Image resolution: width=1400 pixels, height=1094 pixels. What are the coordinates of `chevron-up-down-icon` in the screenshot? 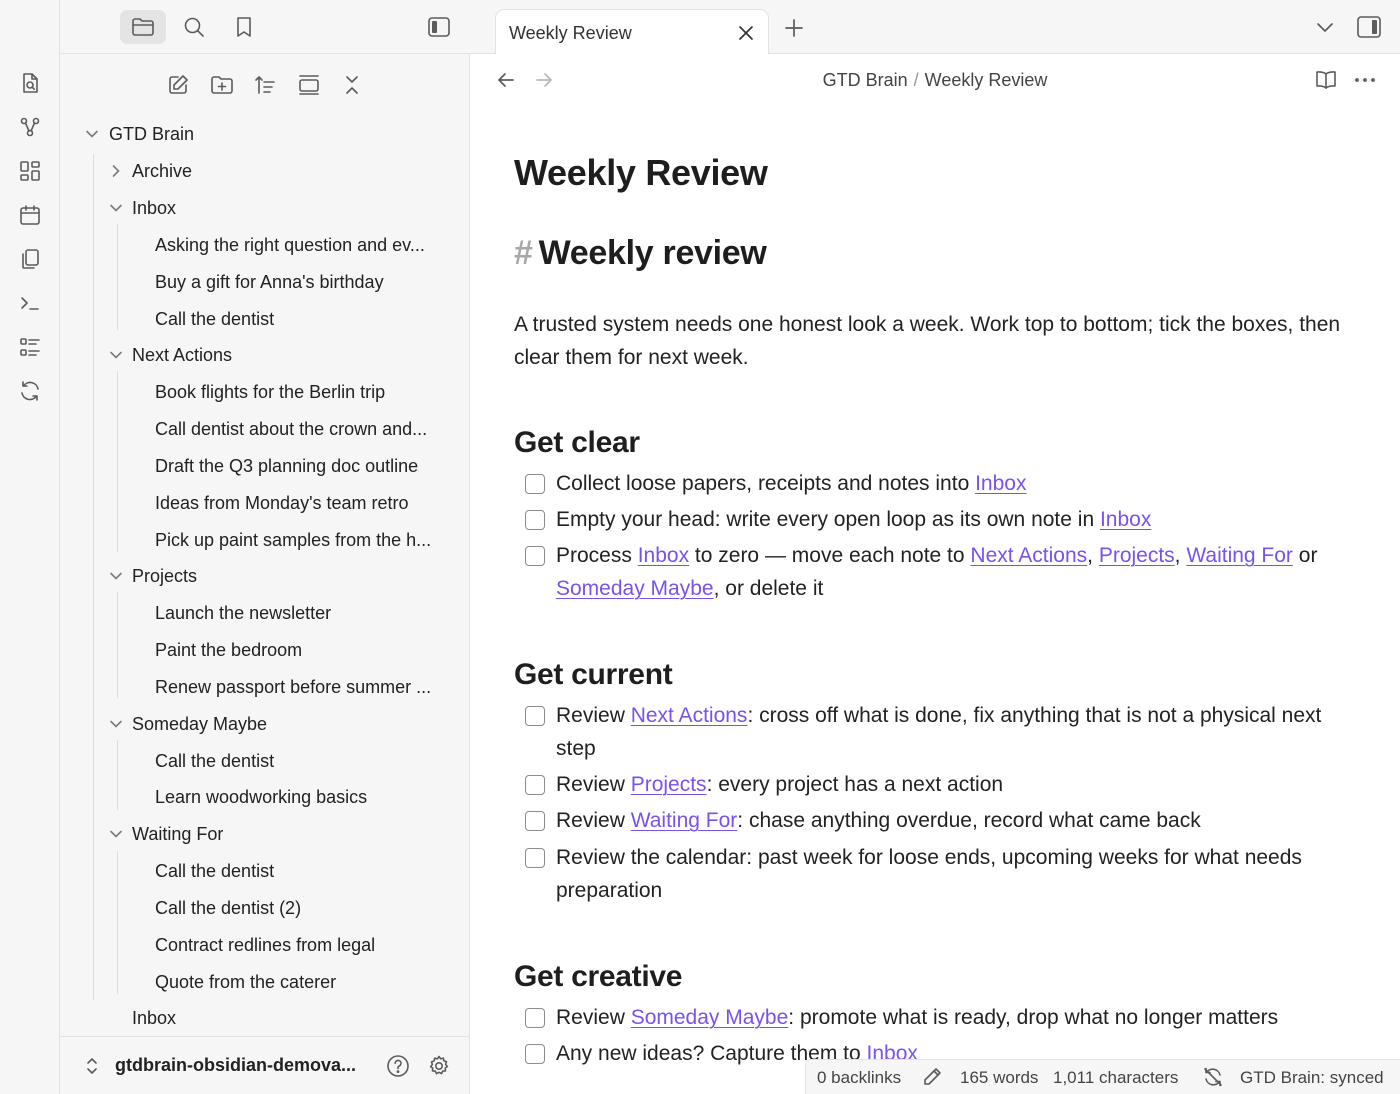 It's located at (92, 1066).